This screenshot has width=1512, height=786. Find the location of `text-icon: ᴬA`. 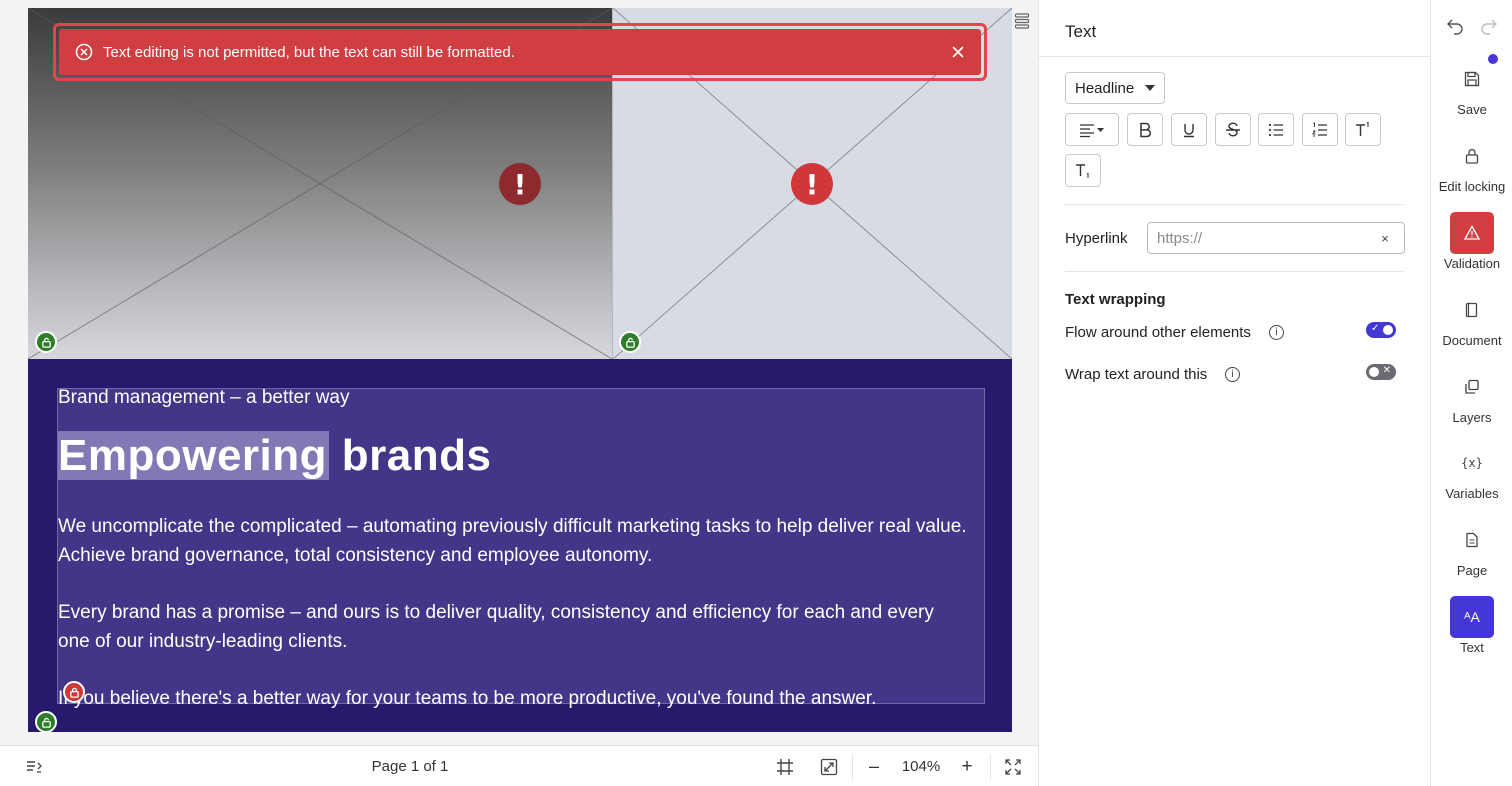

text-icon: ᴬA is located at coordinates (1472, 617).